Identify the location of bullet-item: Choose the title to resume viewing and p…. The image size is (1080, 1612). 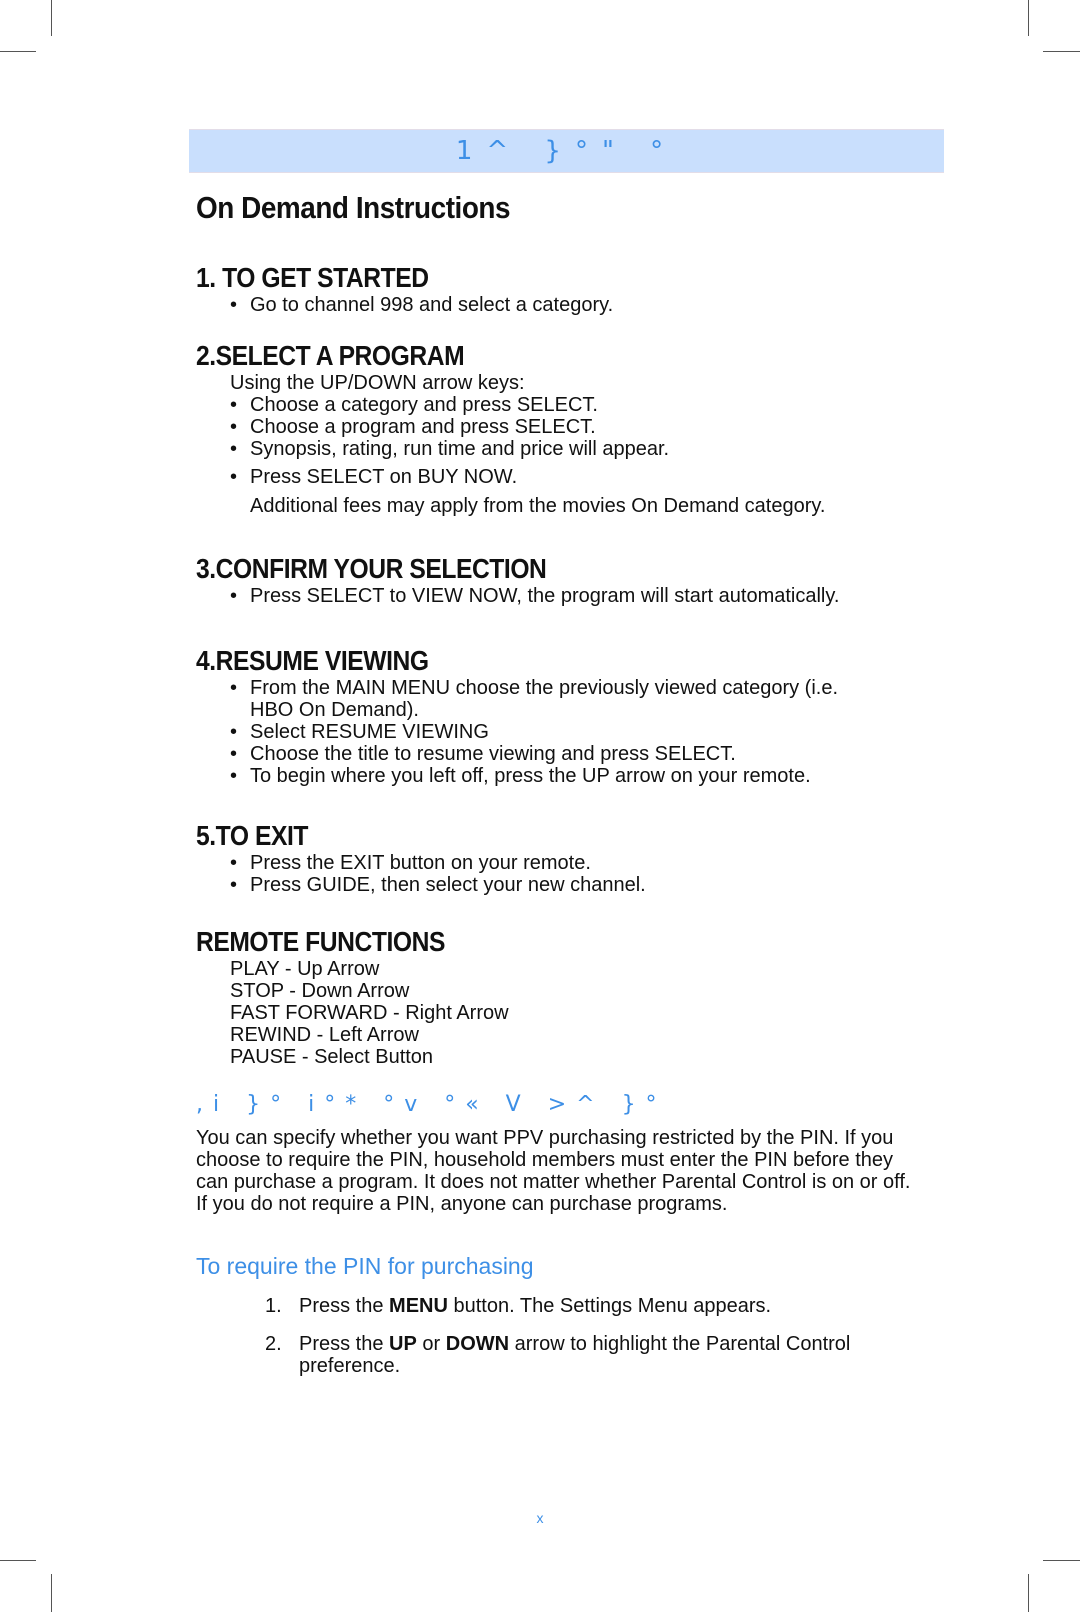
(517, 754).